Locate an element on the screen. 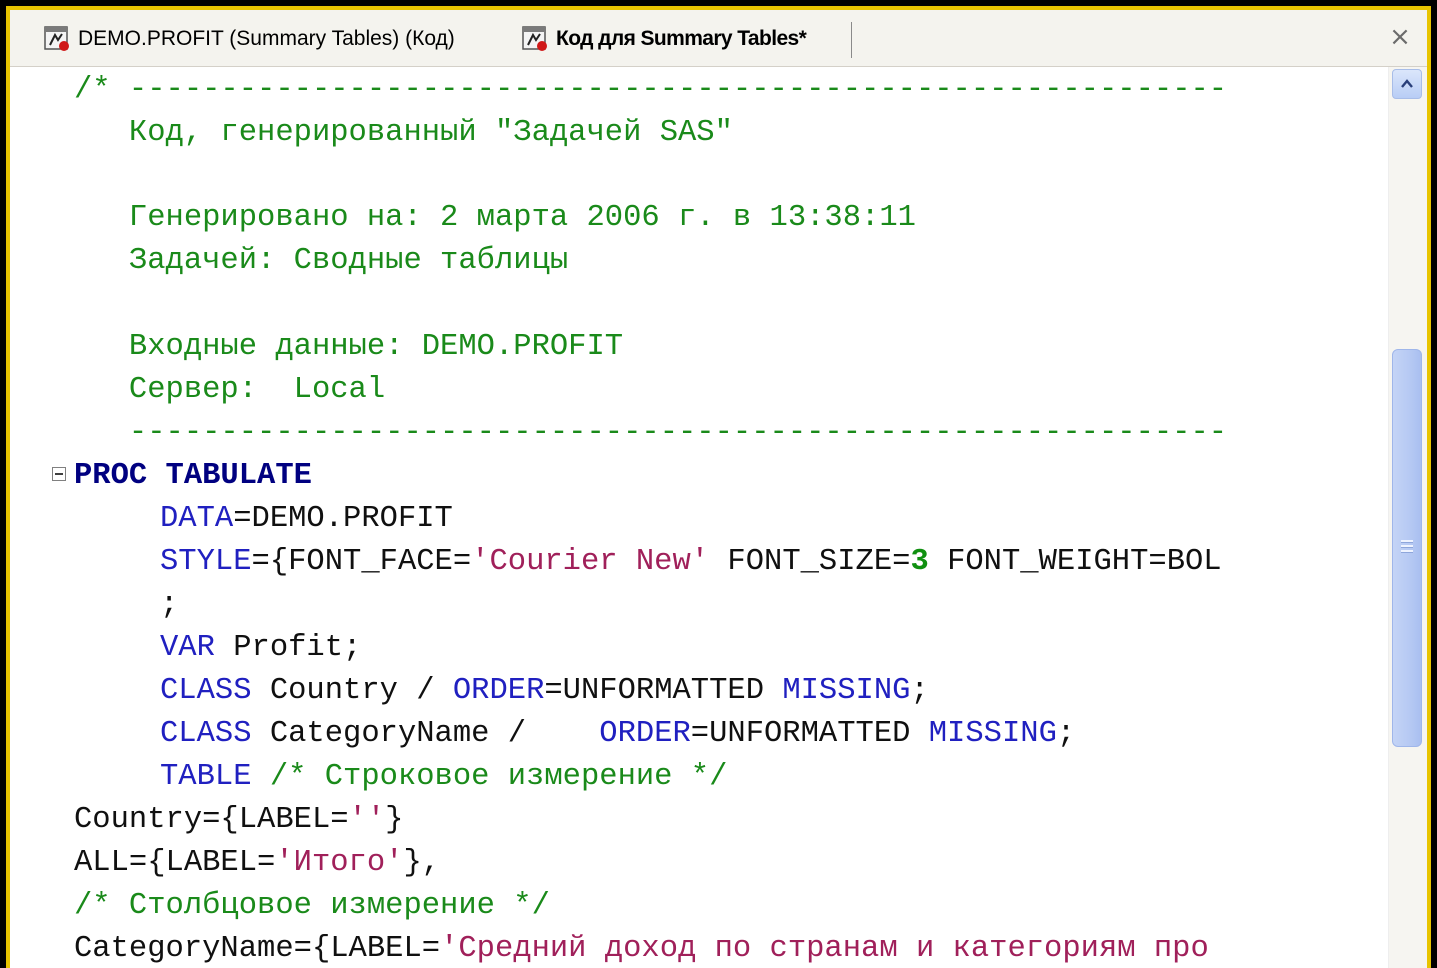 This screenshot has width=1437, height=968. scroll-thumb is located at coordinates (1407, 548).